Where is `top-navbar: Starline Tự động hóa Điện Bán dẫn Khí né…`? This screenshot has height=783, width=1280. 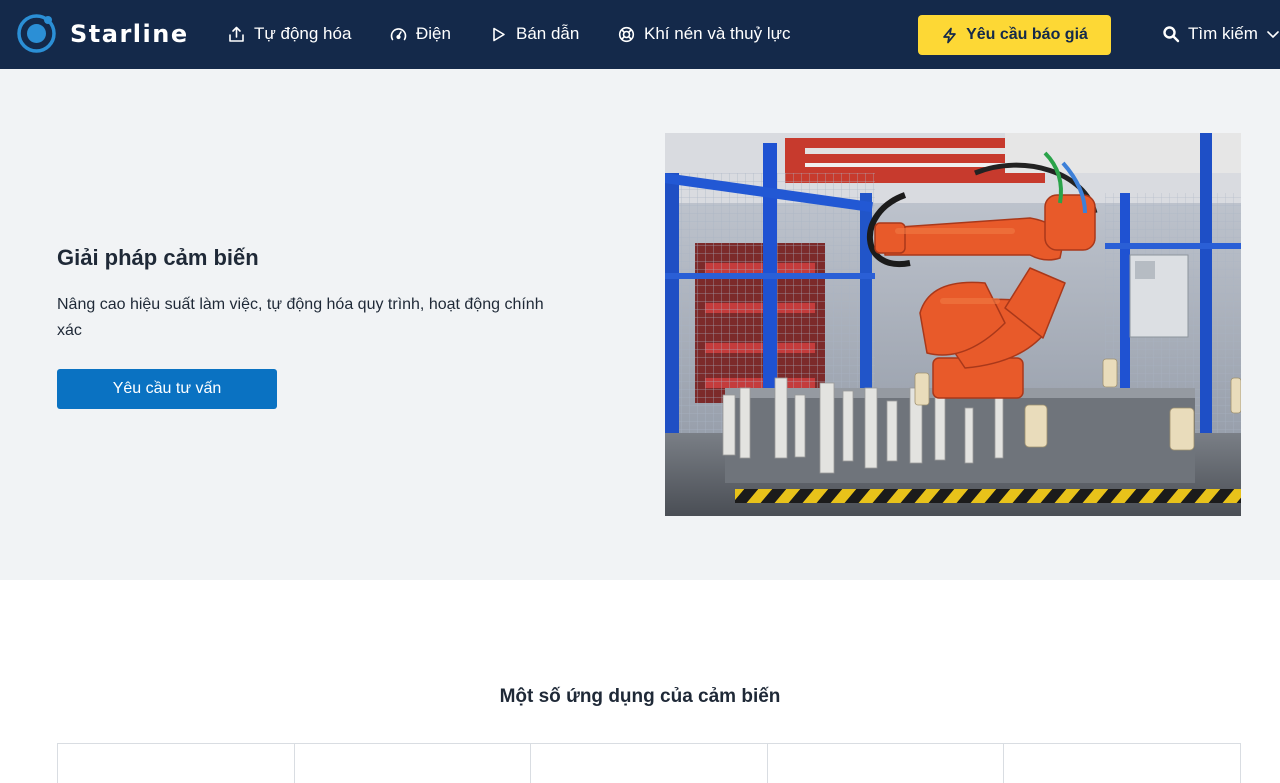 top-navbar: Starline Tự động hóa Điện Bán dẫn Khí né… is located at coordinates (640, 34).